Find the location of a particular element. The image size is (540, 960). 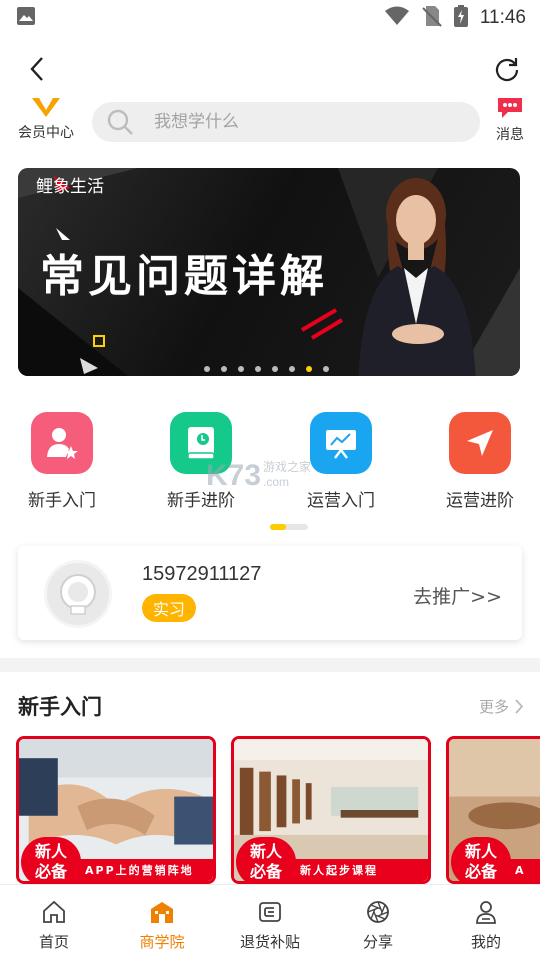

course-card: 新人 必备 APP上的营销阵地 is located at coordinates (116, 810).